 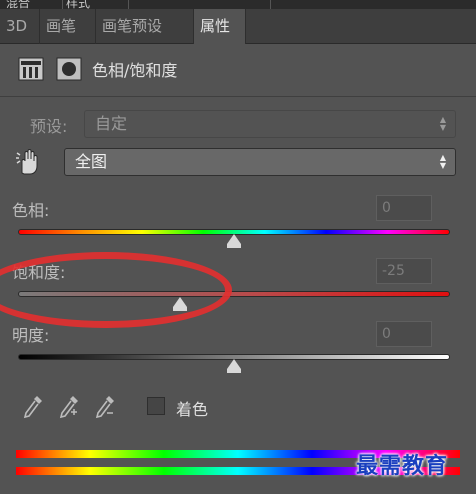 I want to click on mask-icon, so click(x=69, y=69).